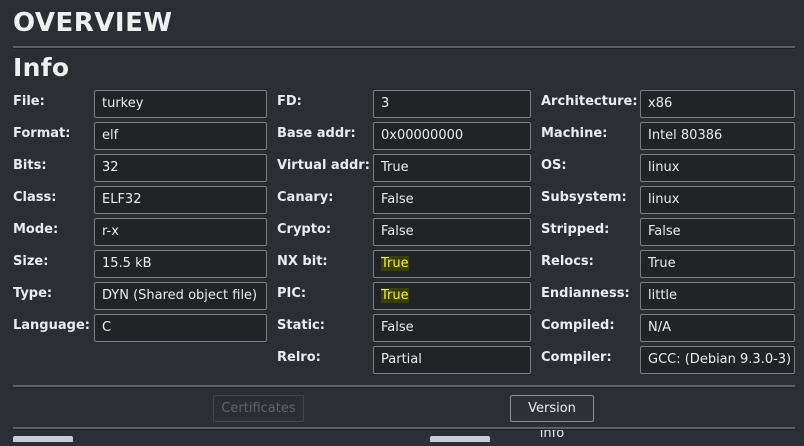  I want to click on static-value: False, so click(397, 327).